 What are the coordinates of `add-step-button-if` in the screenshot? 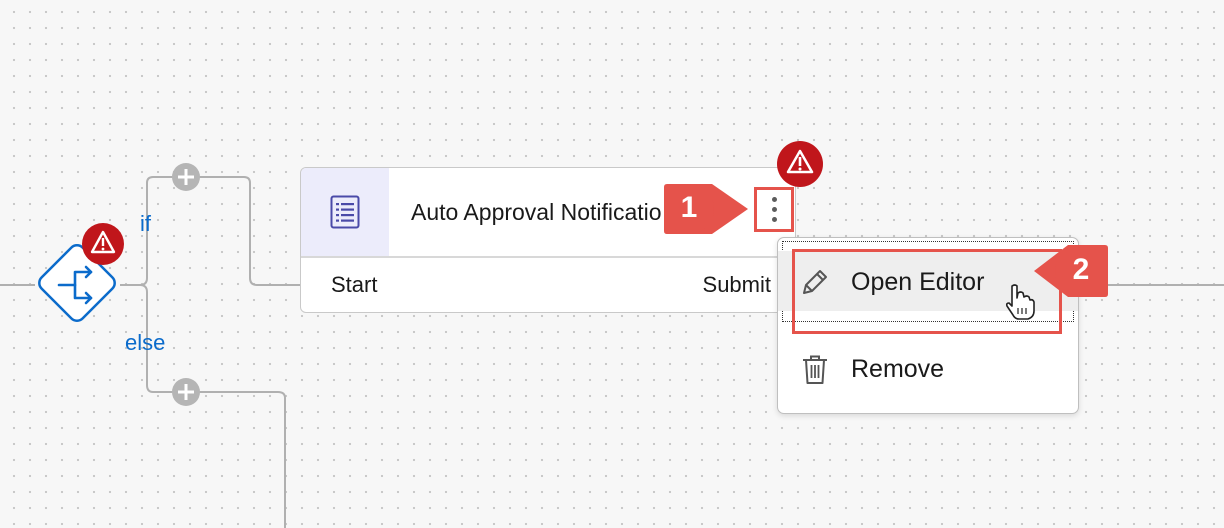 It's located at (186, 177).